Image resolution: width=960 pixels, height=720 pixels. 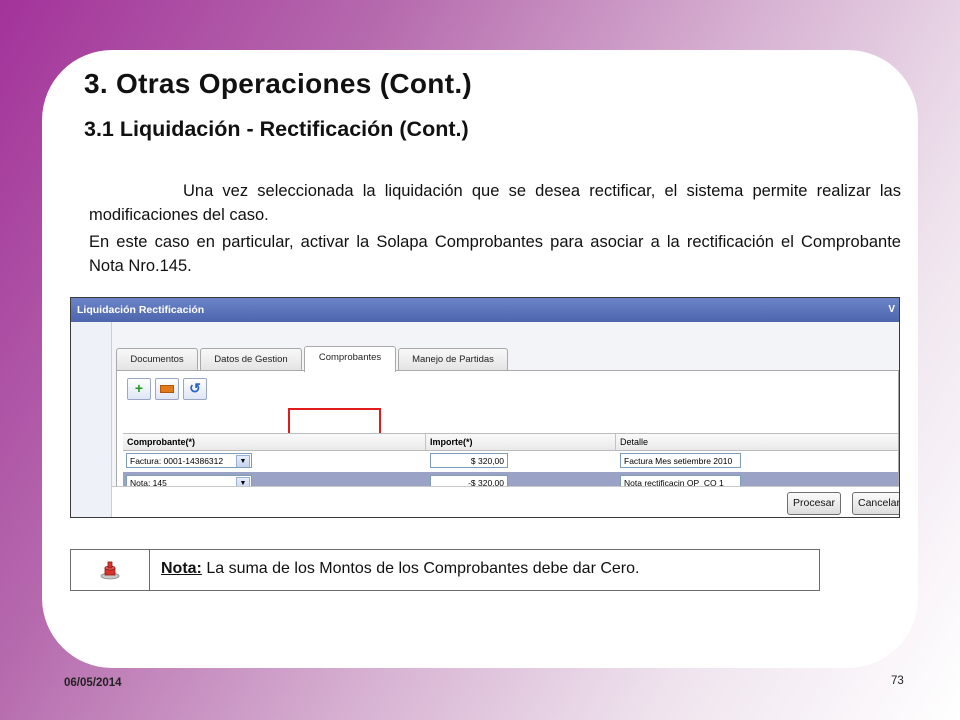 What do you see at coordinates (485, 310) in the screenshot?
I see `window-titlebar: Liquidación Rectificación V` at bounding box center [485, 310].